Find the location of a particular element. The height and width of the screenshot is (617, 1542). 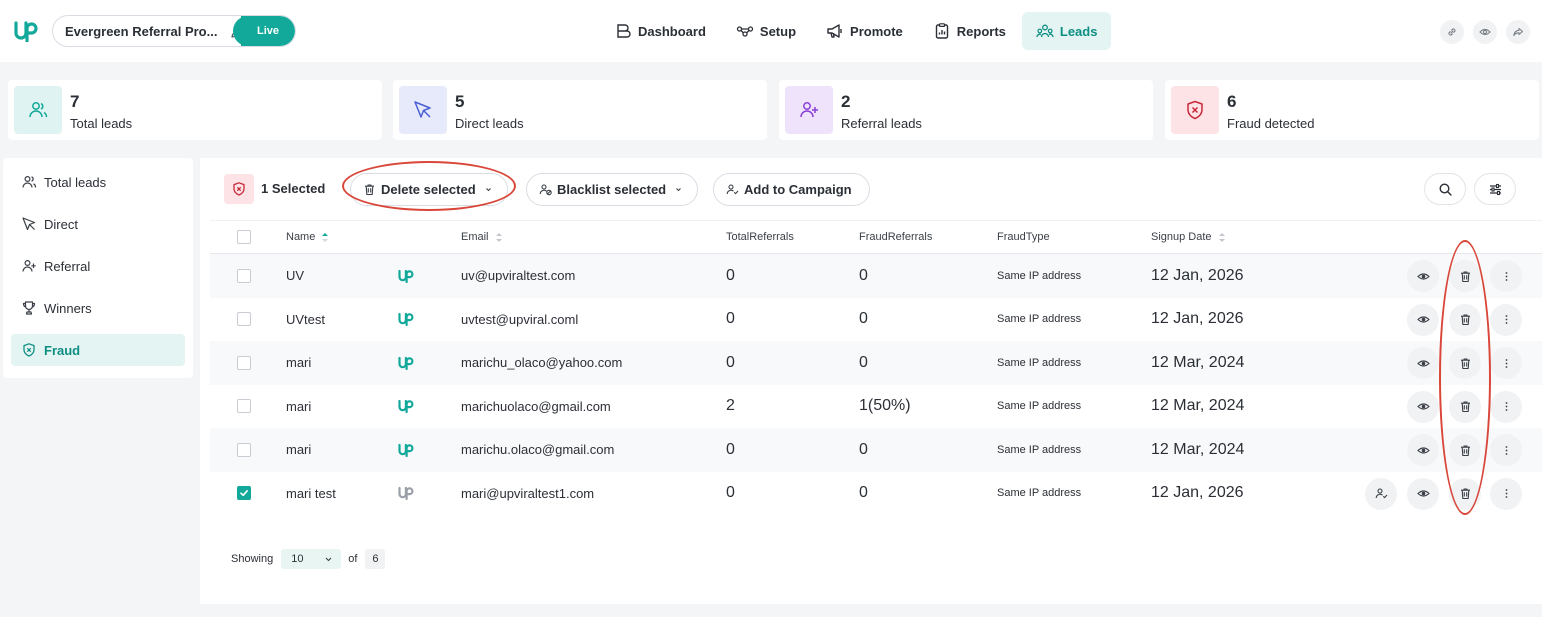

nav-dashboard: Dashboard is located at coordinates (660, 31).